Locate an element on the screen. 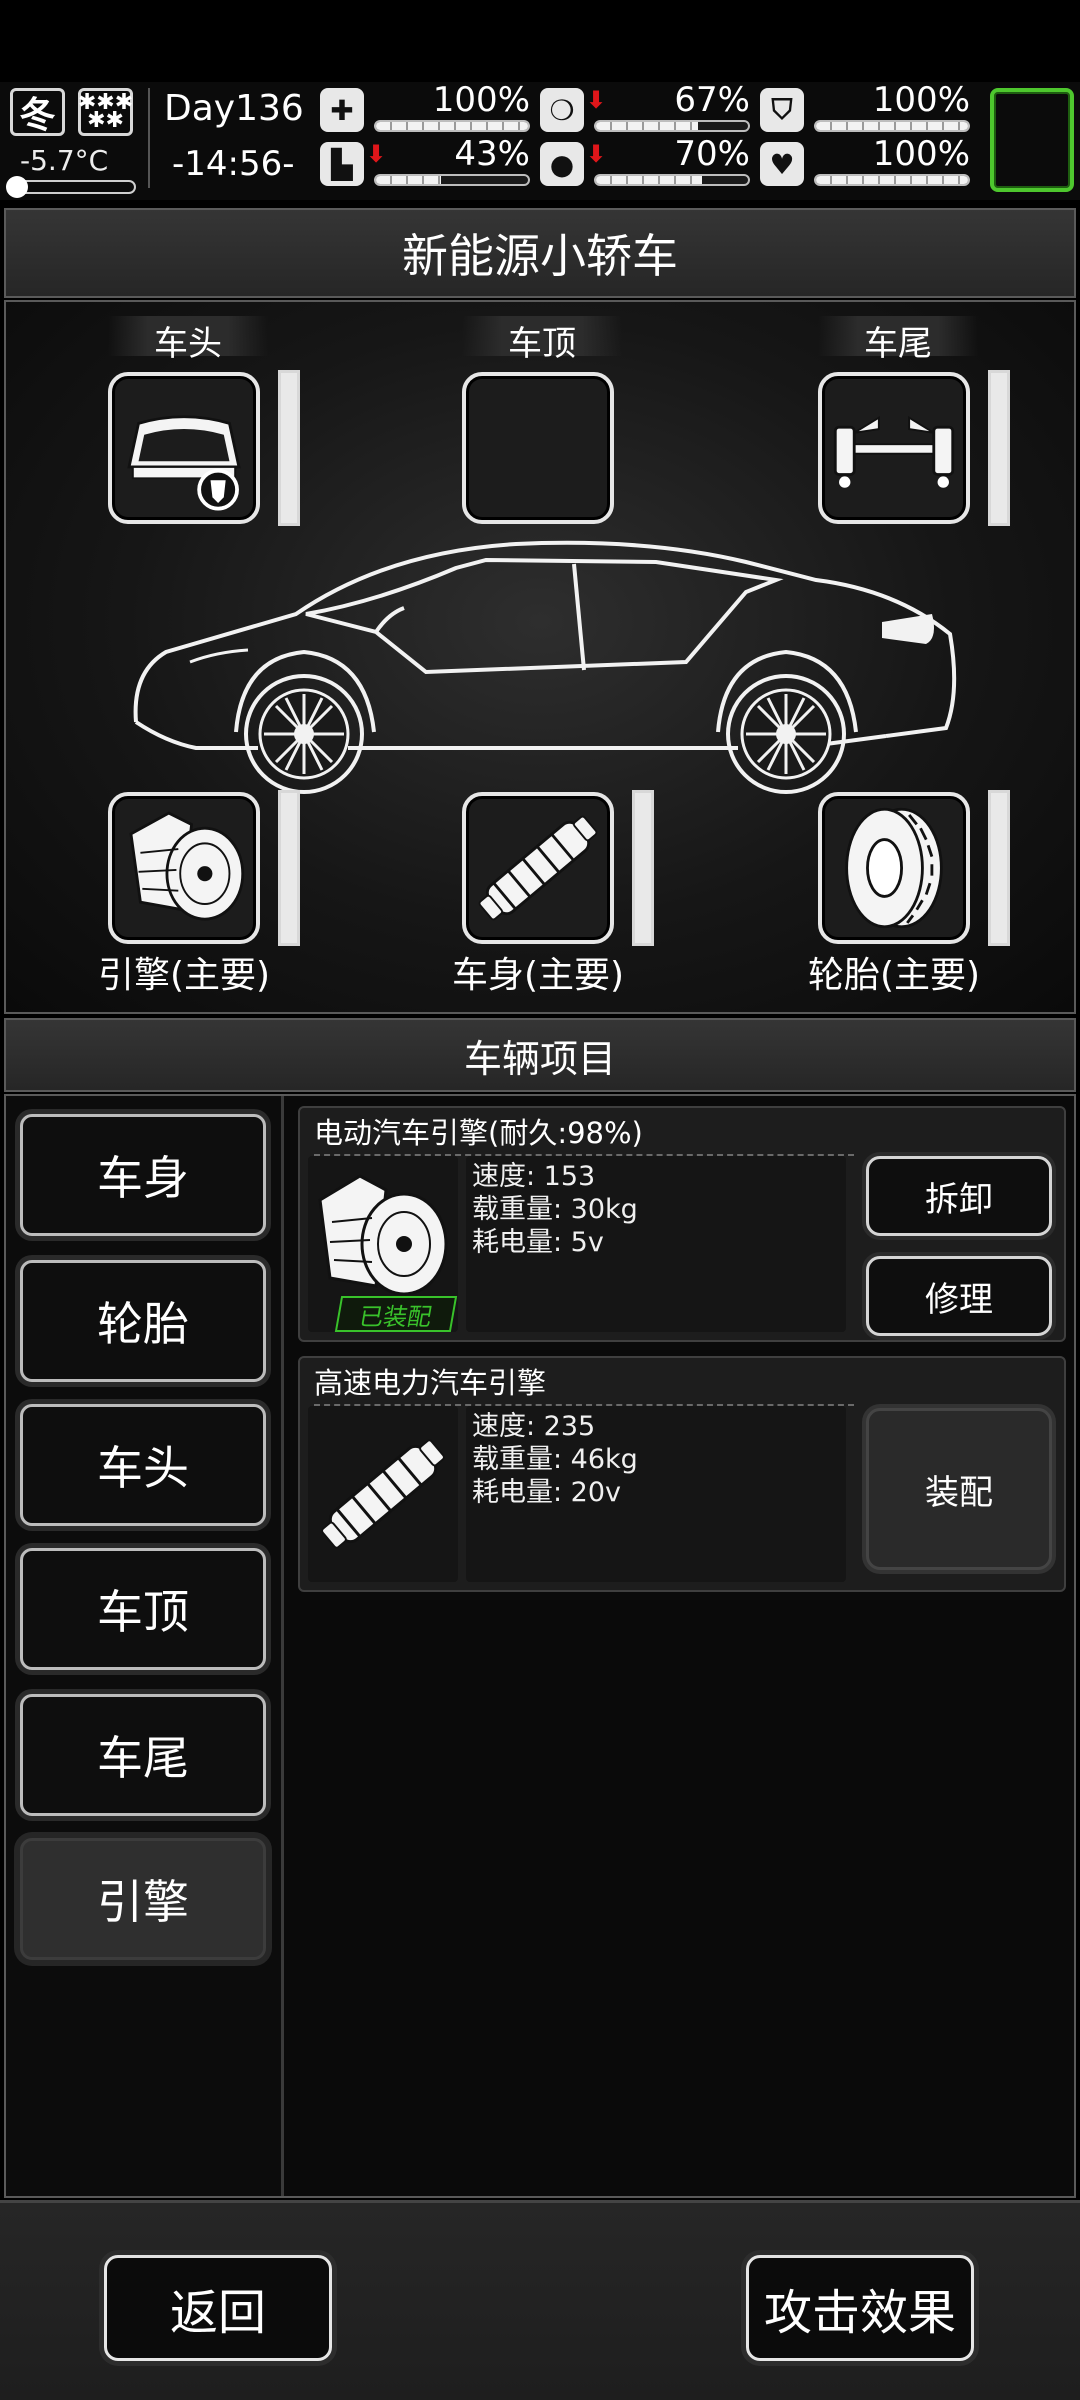  vehicle-title-bar: 新能源小轿车 is located at coordinates (540, 253).